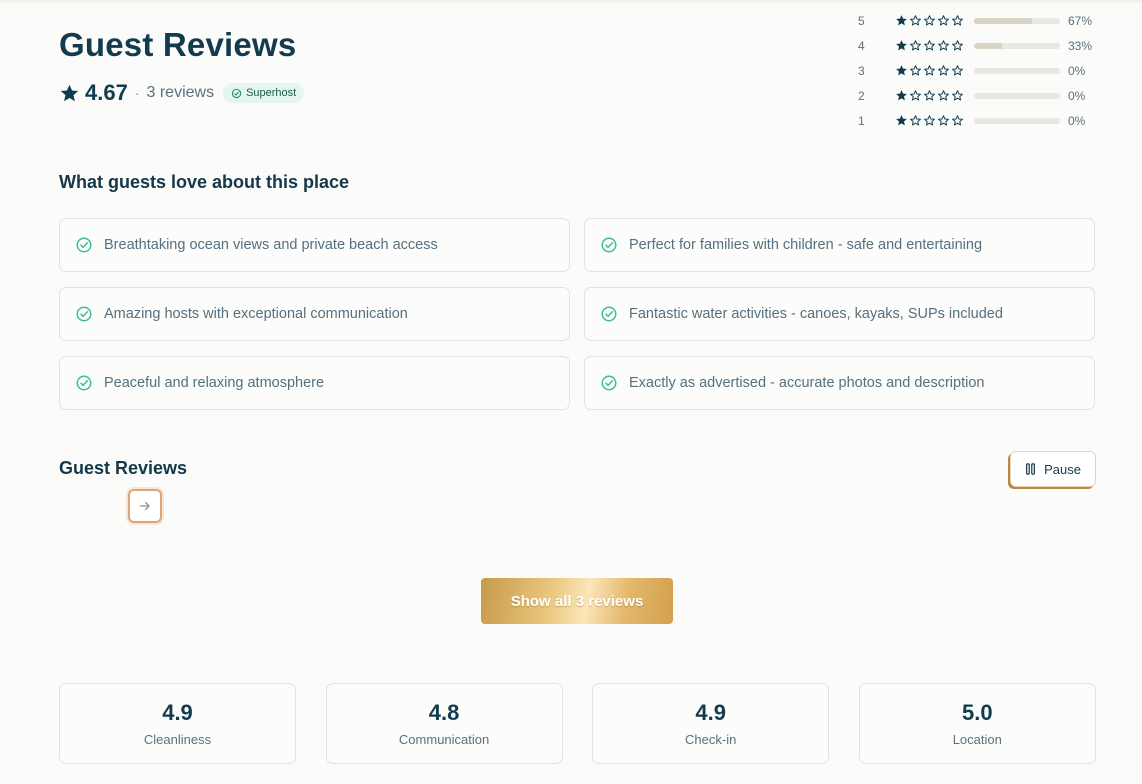  I want to click on top-divider, so click(571, 1).